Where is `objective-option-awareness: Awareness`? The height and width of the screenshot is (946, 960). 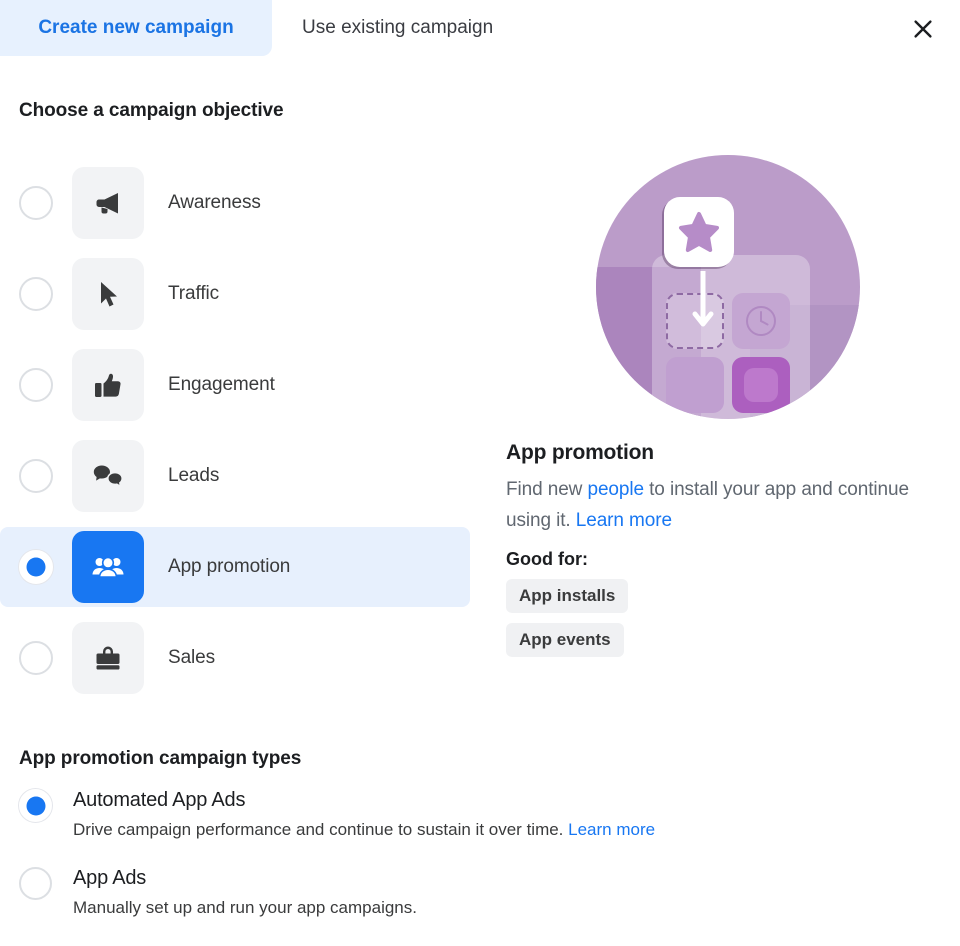
objective-option-awareness: Awareness is located at coordinates (235, 203).